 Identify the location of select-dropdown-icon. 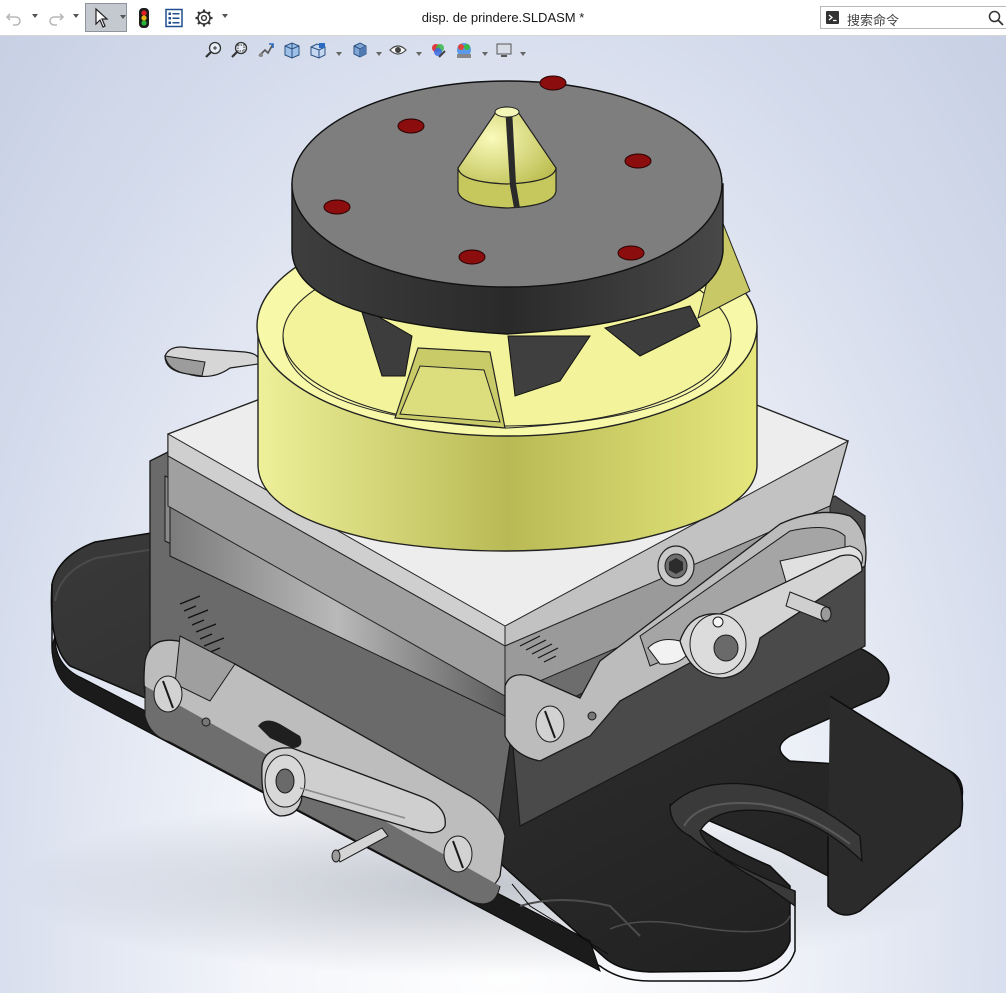
(123, 17).